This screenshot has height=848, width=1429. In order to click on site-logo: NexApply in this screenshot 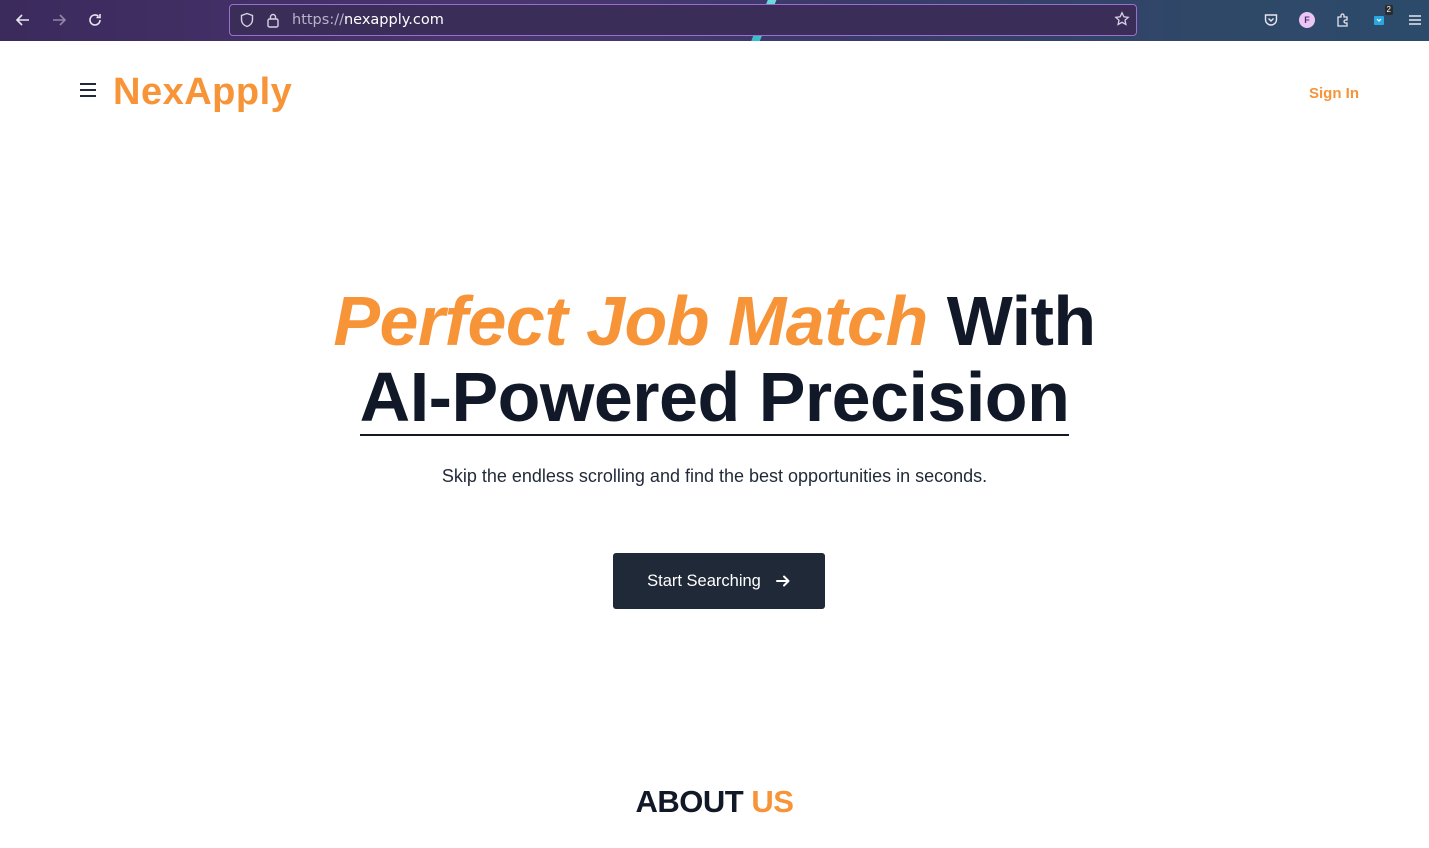, I will do `click(202, 92)`.